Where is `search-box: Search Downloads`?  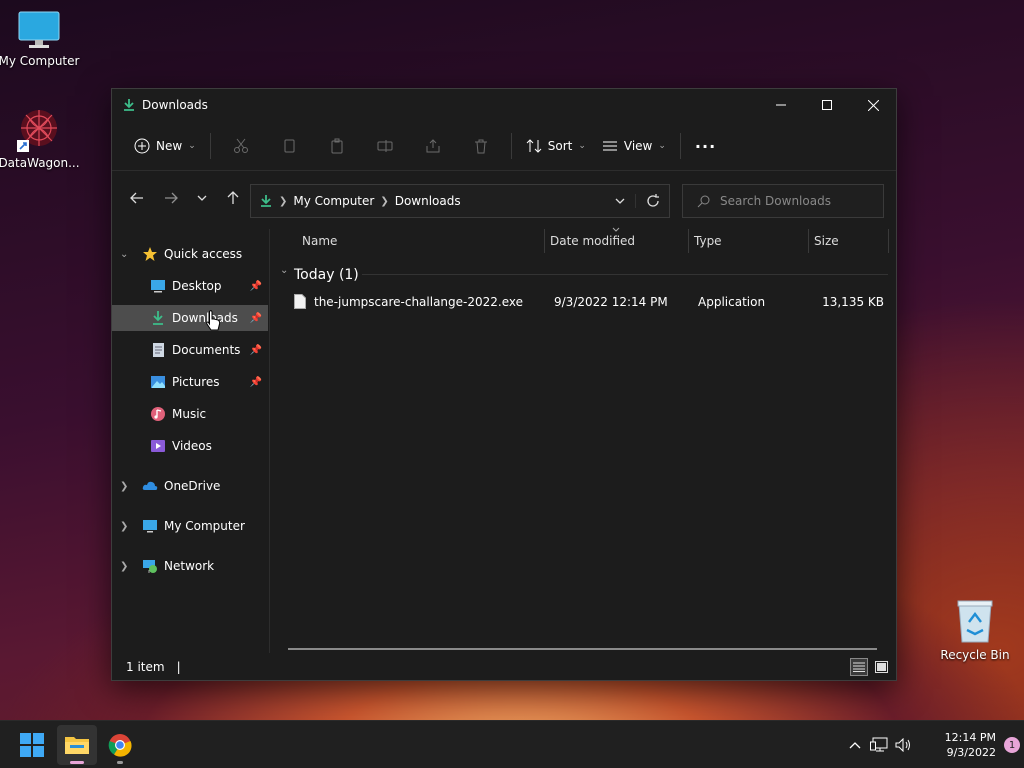
search-box: Search Downloads is located at coordinates (783, 201).